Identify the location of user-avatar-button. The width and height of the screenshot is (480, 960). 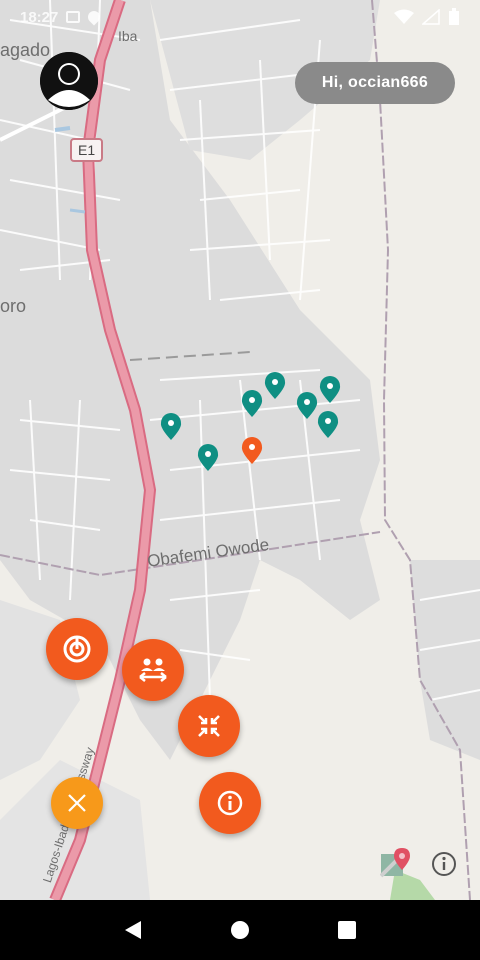
(69, 81).